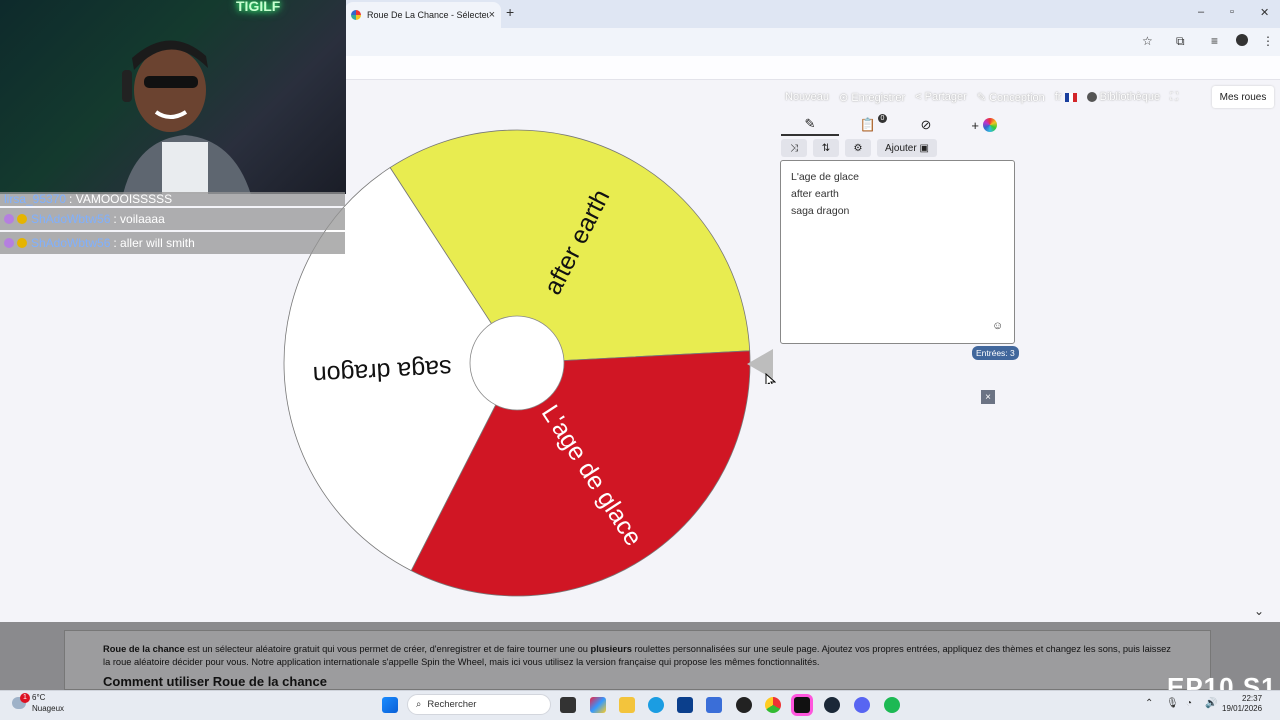  I want to click on nav-design-label: Conception, so click(1017, 97).